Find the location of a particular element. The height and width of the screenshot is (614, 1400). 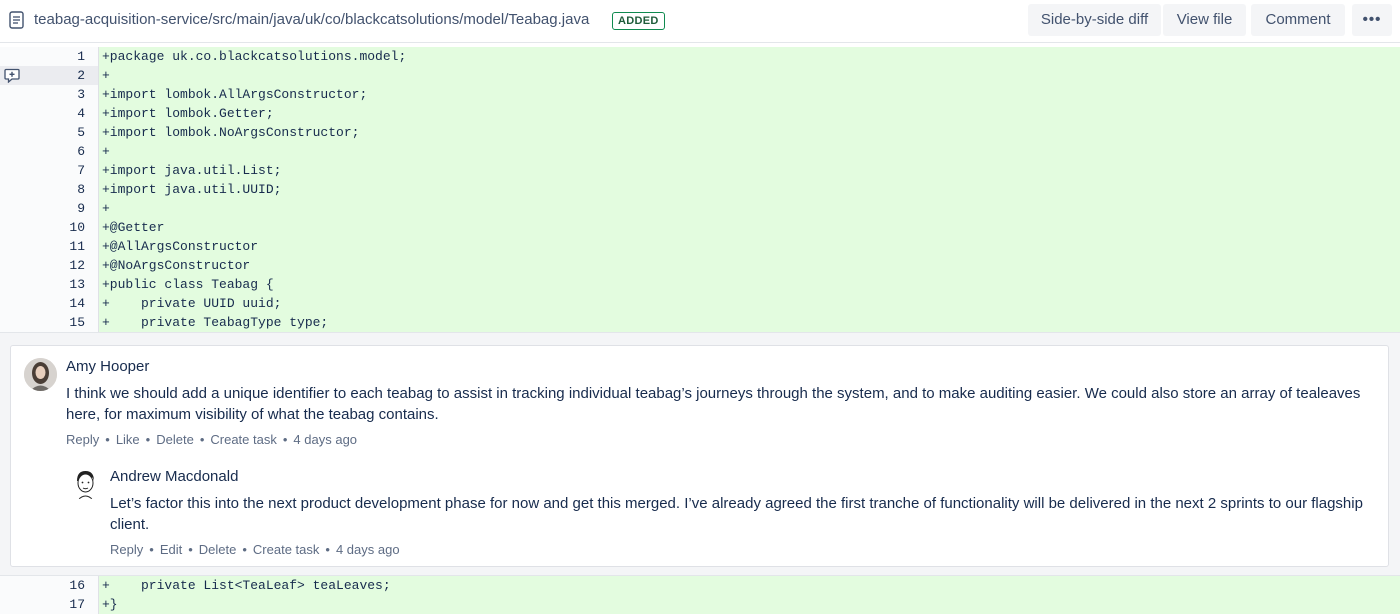

line-gutter: 14 is located at coordinates (49, 303).